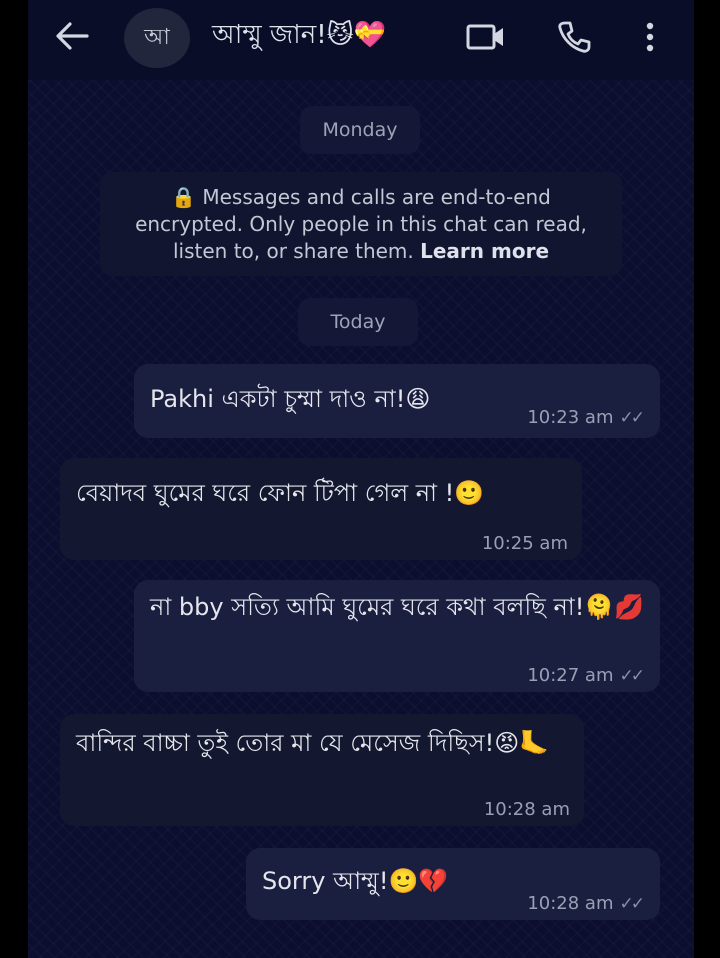 The image size is (720, 958). What do you see at coordinates (358, 322) in the screenshot?
I see `date-separator-today: Today` at bounding box center [358, 322].